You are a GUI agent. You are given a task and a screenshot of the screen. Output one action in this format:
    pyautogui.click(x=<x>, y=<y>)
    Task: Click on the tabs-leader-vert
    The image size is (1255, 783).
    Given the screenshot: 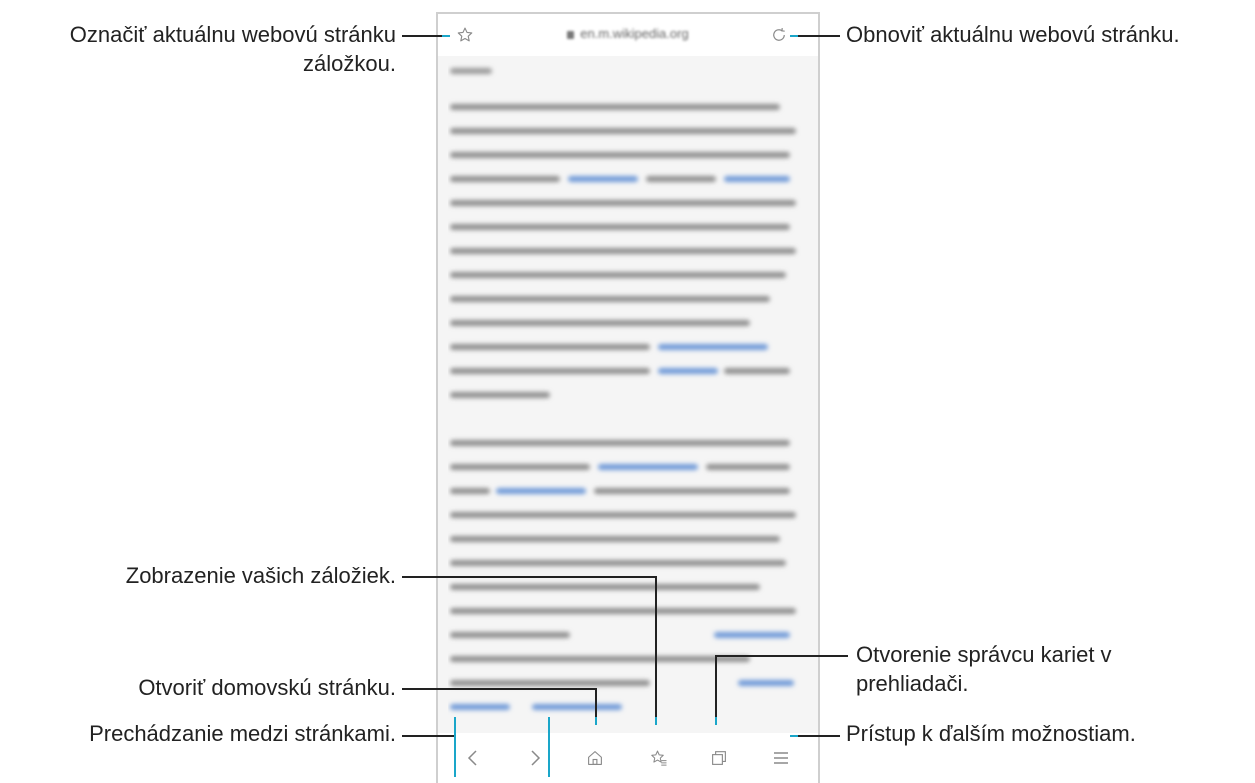 What is the action you would take?
    pyautogui.click(x=716, y=688)
    